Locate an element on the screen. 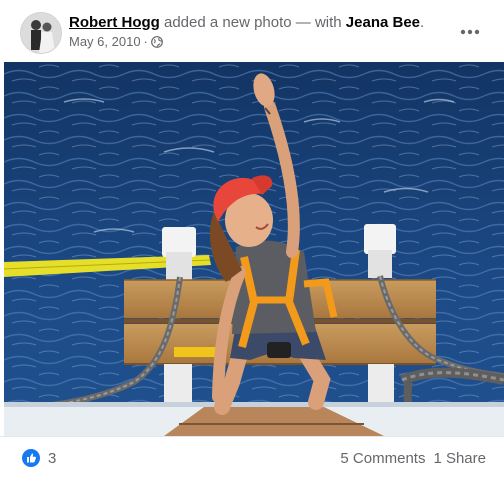 The image size is (504, 478). author-avatar is located at coordinates (41, 33).